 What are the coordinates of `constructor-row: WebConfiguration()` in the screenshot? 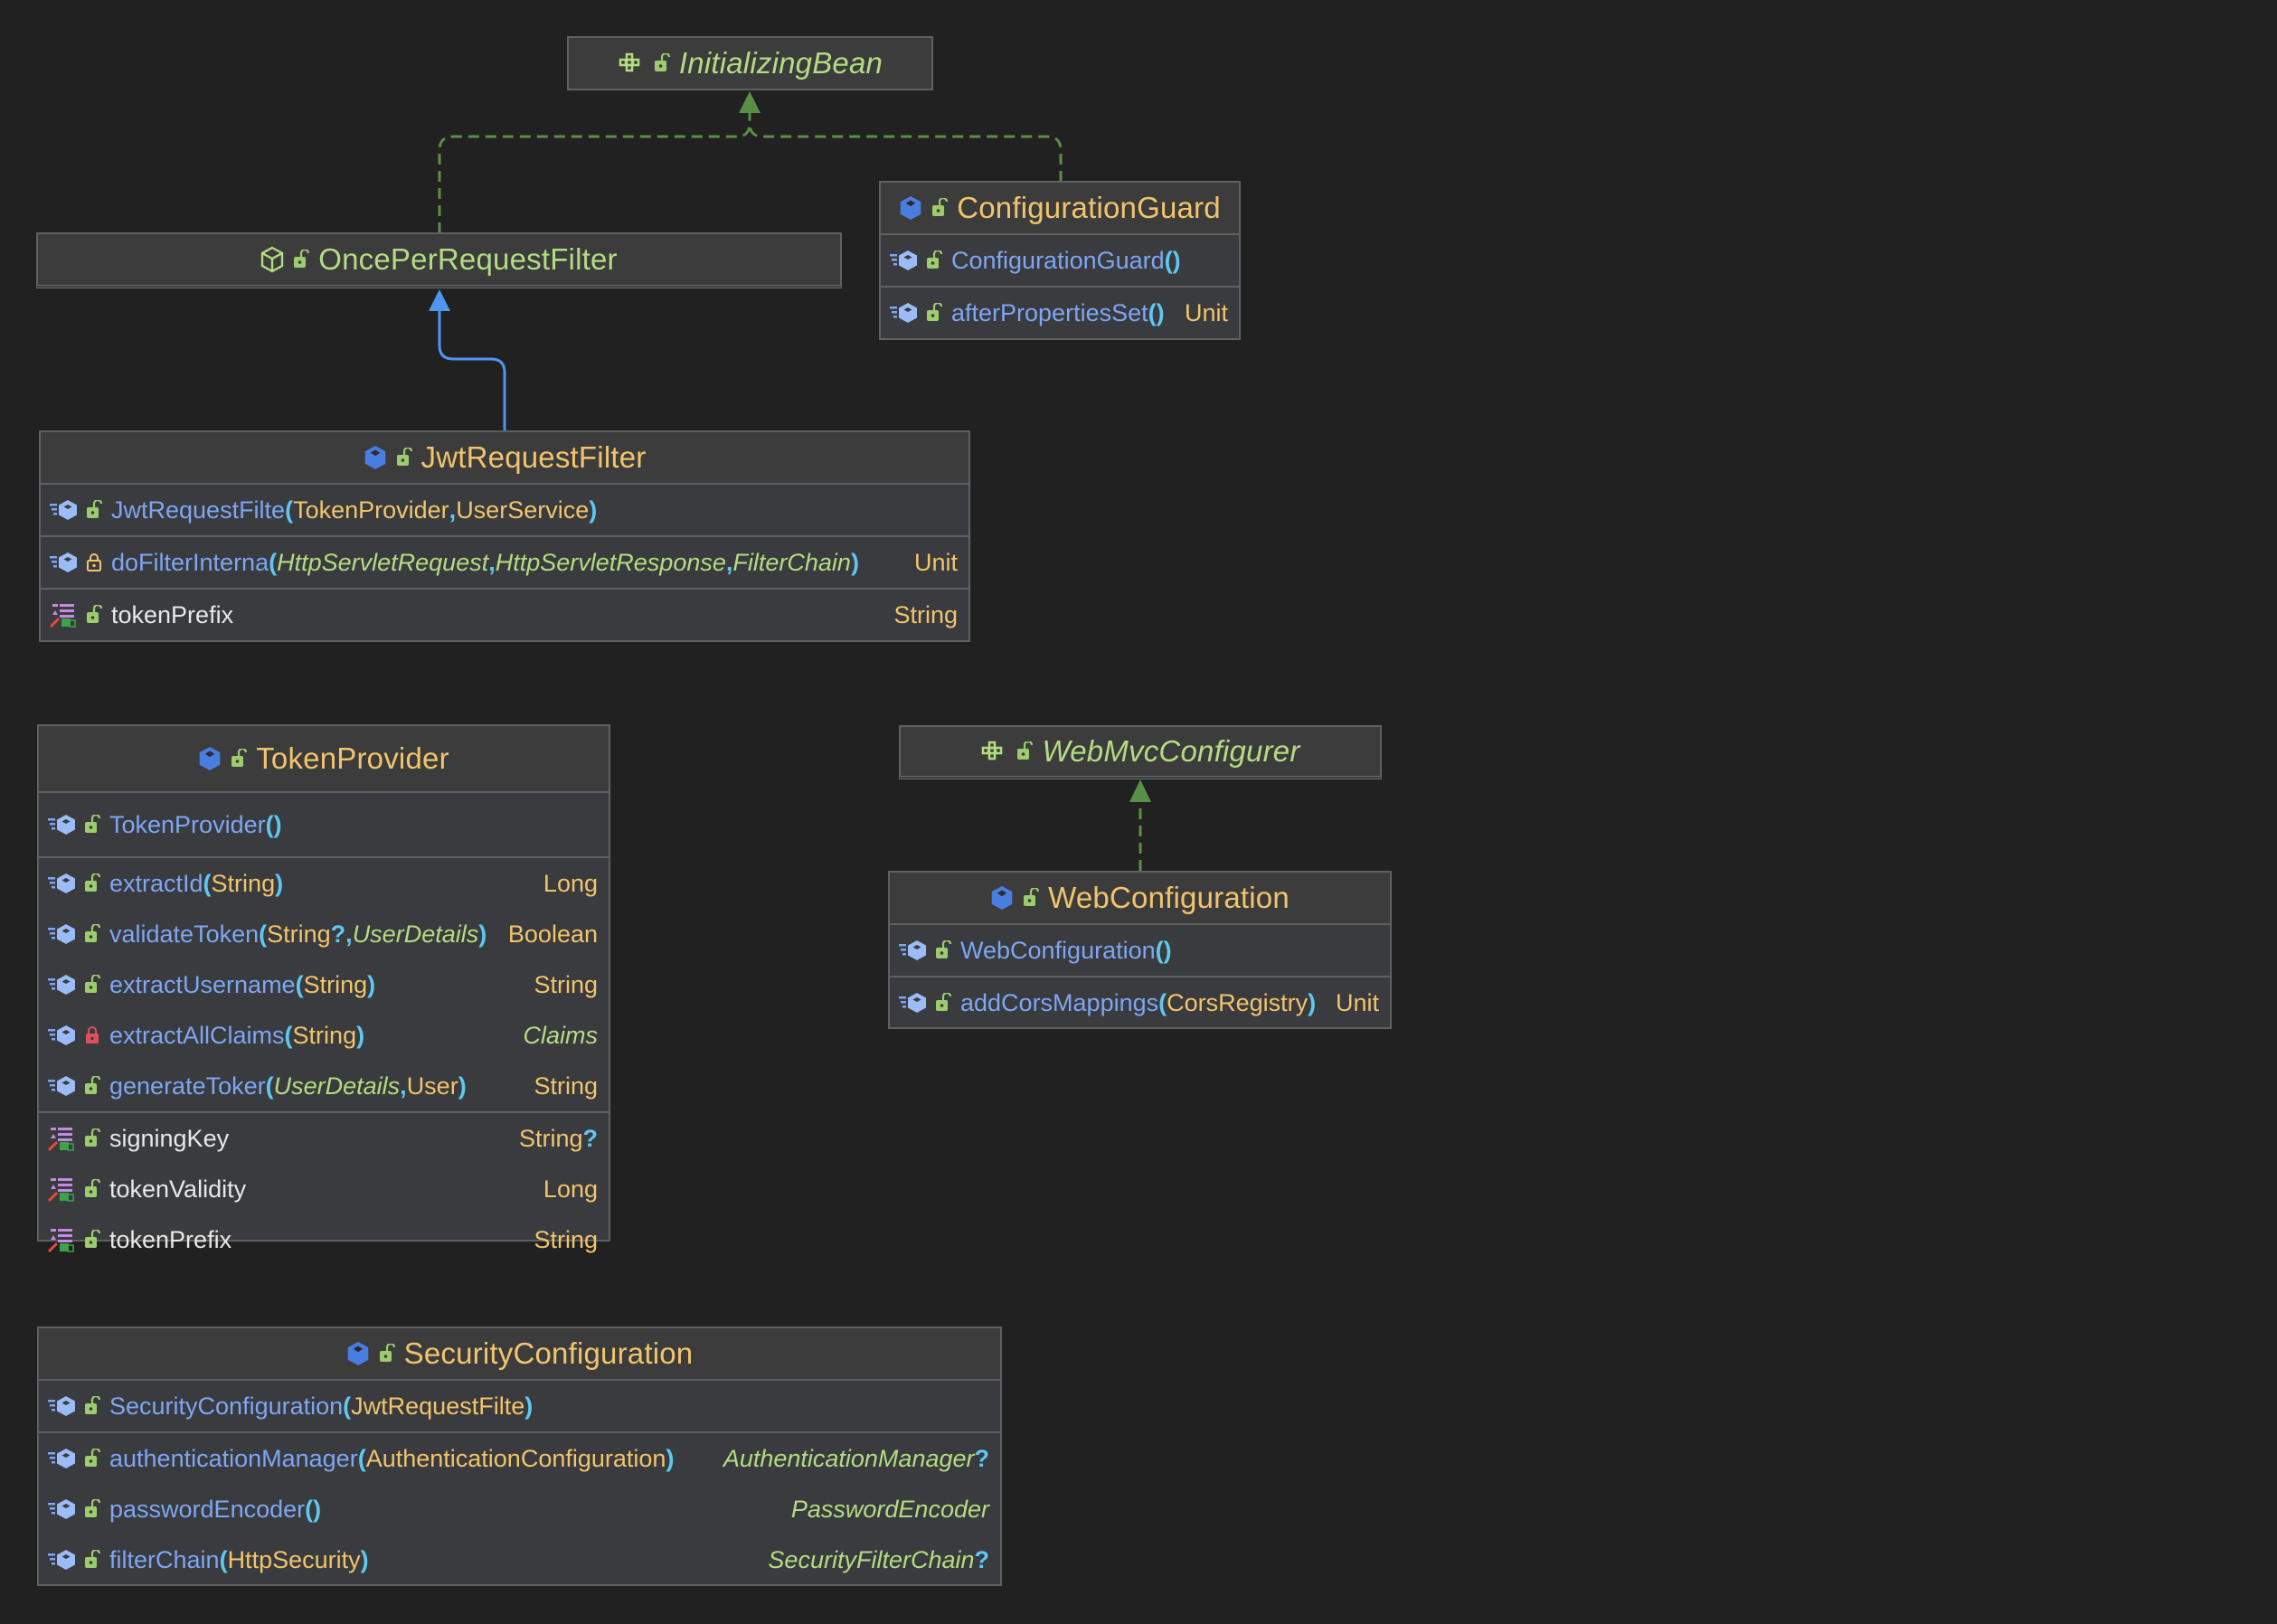 It's located at (1140, 951).